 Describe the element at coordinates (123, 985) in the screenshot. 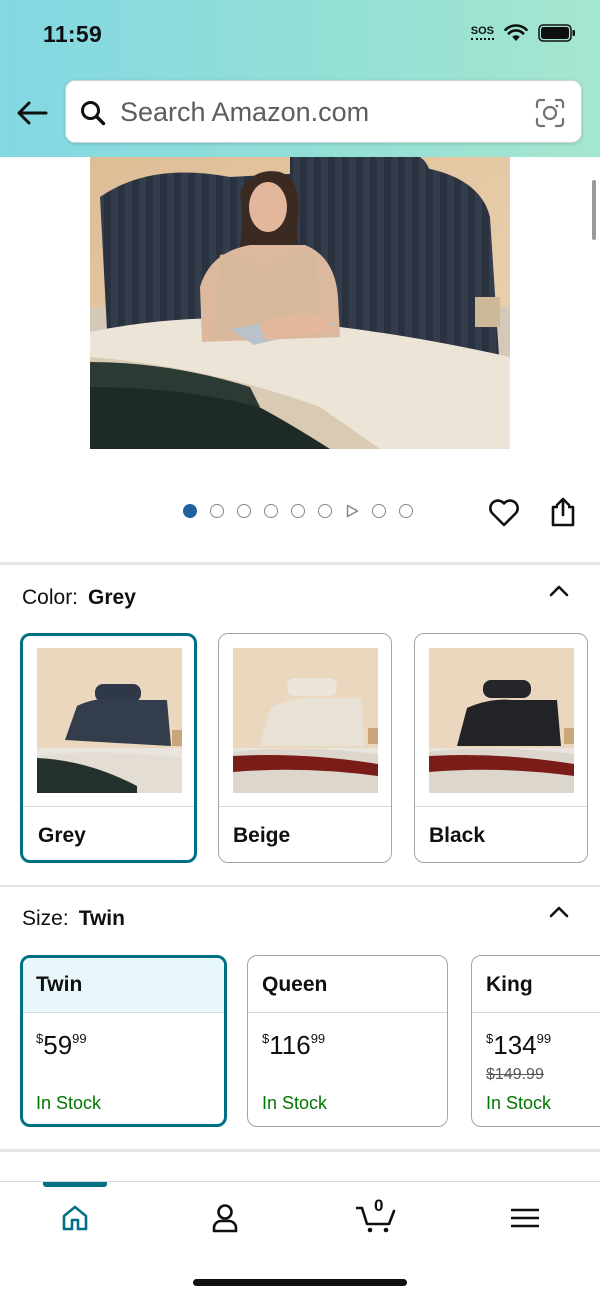

I see `size-option-header: Twin` at that location.